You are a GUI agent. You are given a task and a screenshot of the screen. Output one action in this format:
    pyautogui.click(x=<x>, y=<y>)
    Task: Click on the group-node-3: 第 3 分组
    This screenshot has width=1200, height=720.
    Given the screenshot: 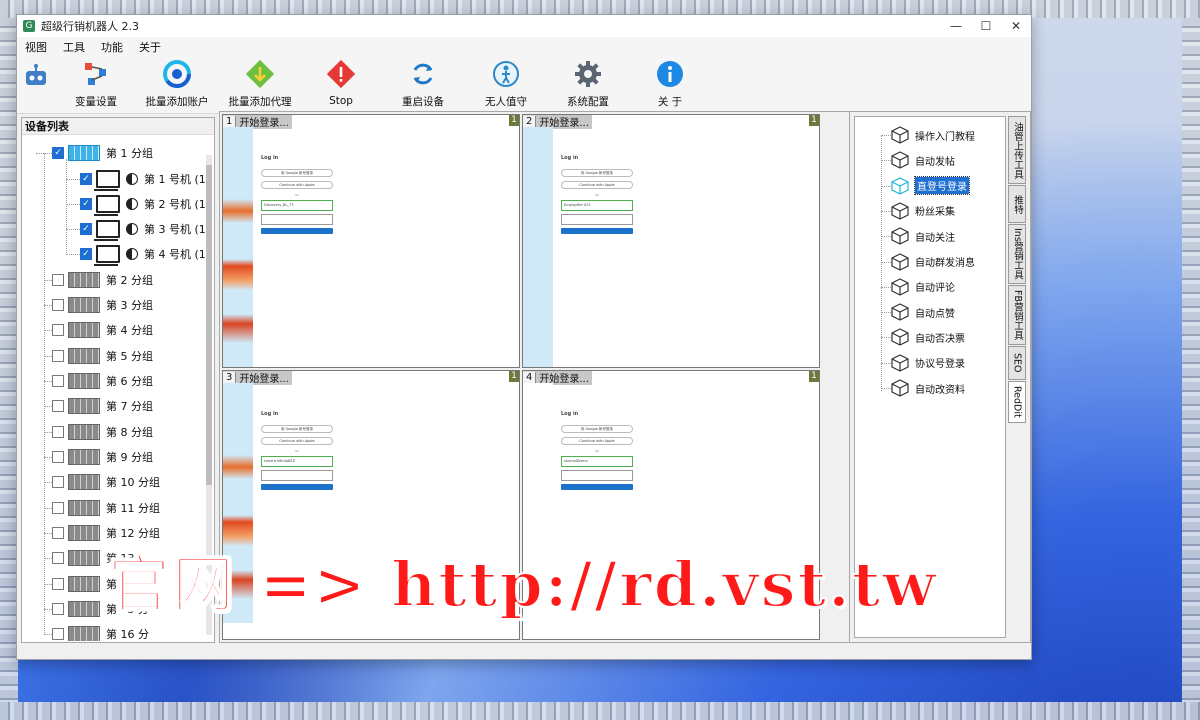 What is the action you would take?
    pyautogui.click(x=94, y=305)
    